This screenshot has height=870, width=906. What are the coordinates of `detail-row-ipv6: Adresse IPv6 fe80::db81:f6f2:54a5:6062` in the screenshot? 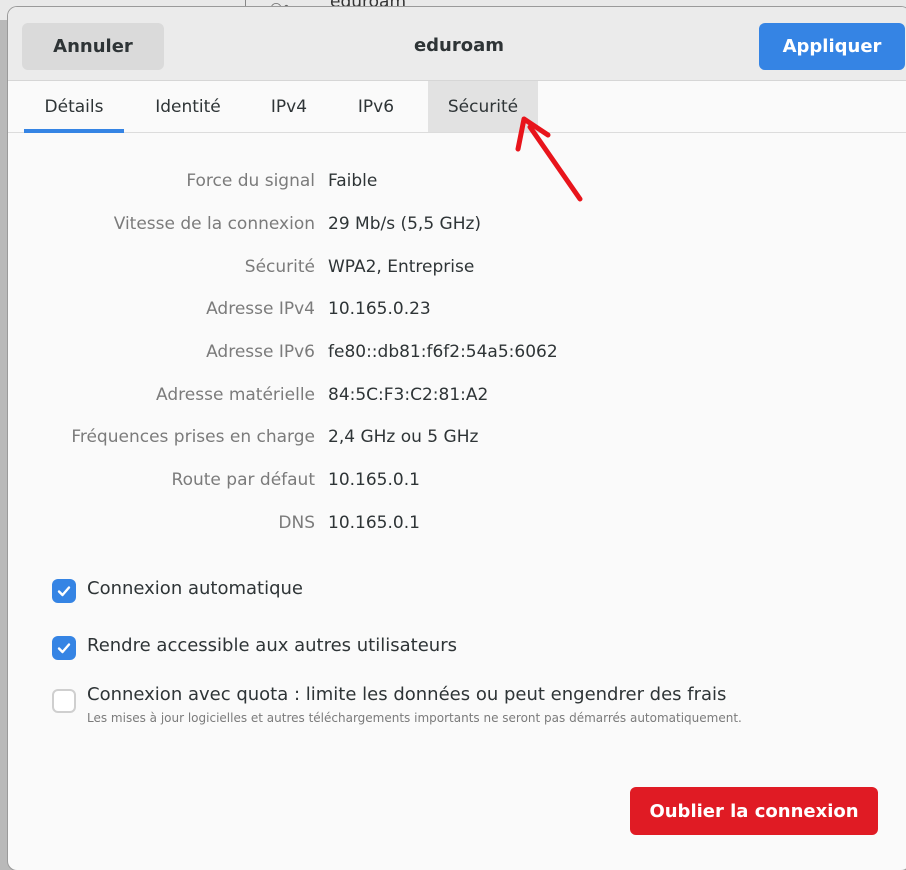 It's located at (457, 357).